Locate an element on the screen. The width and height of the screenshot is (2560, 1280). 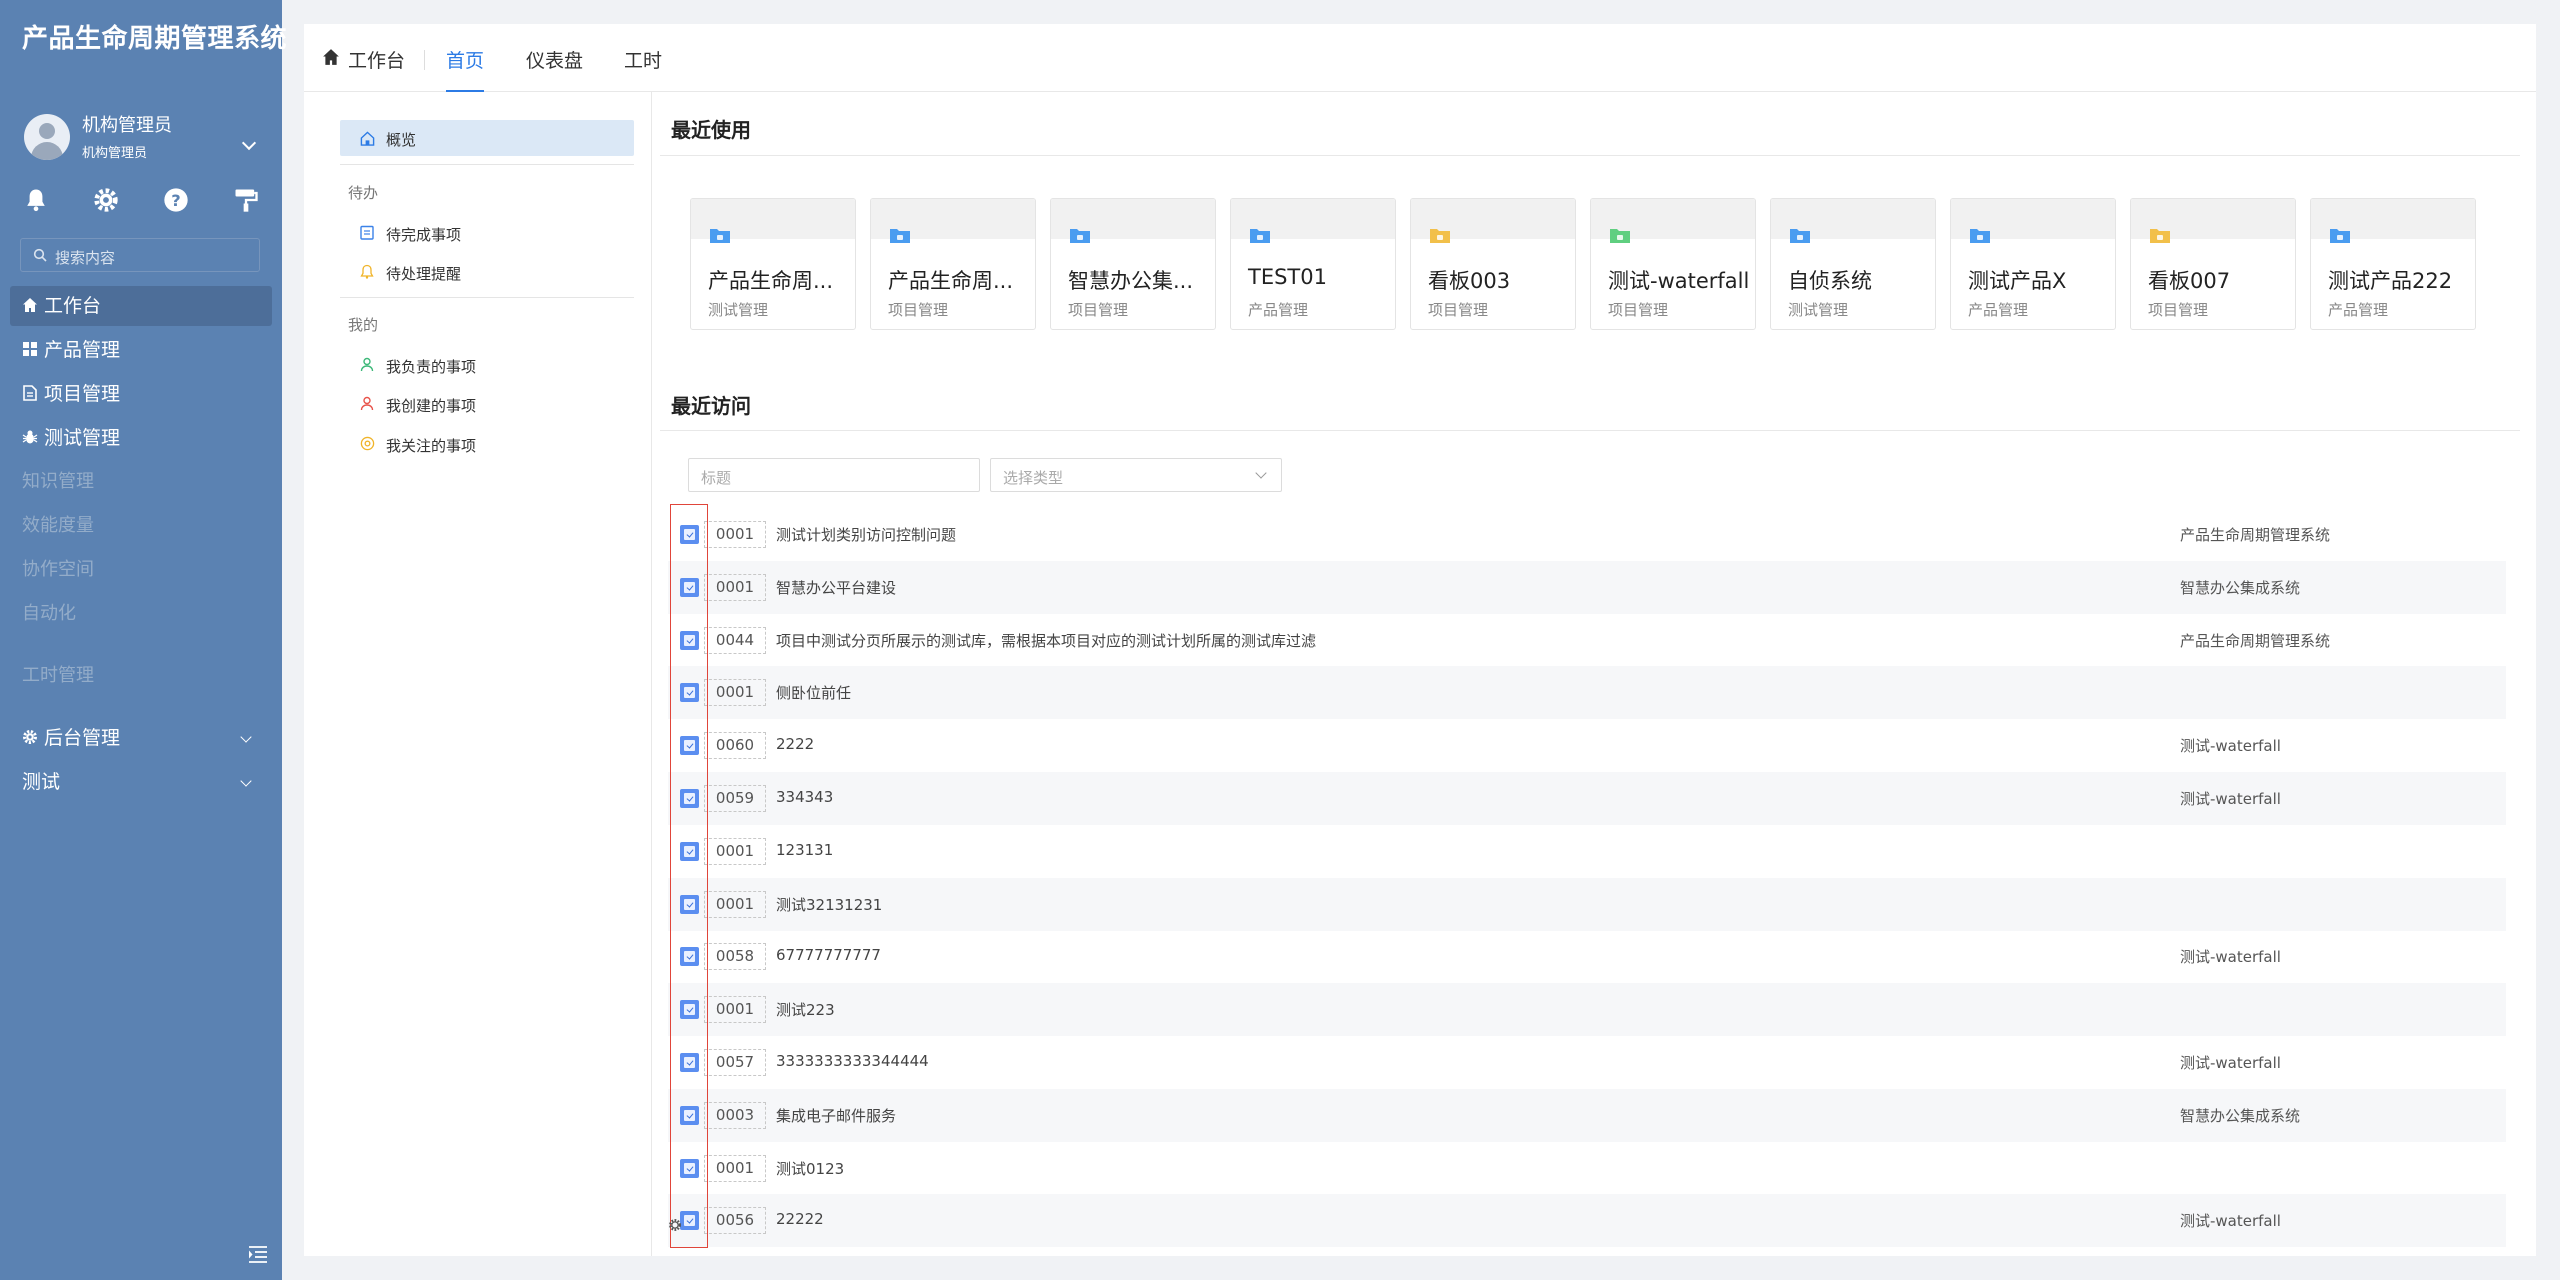
item-code: 0057 is located at coordinates (735, 1062).